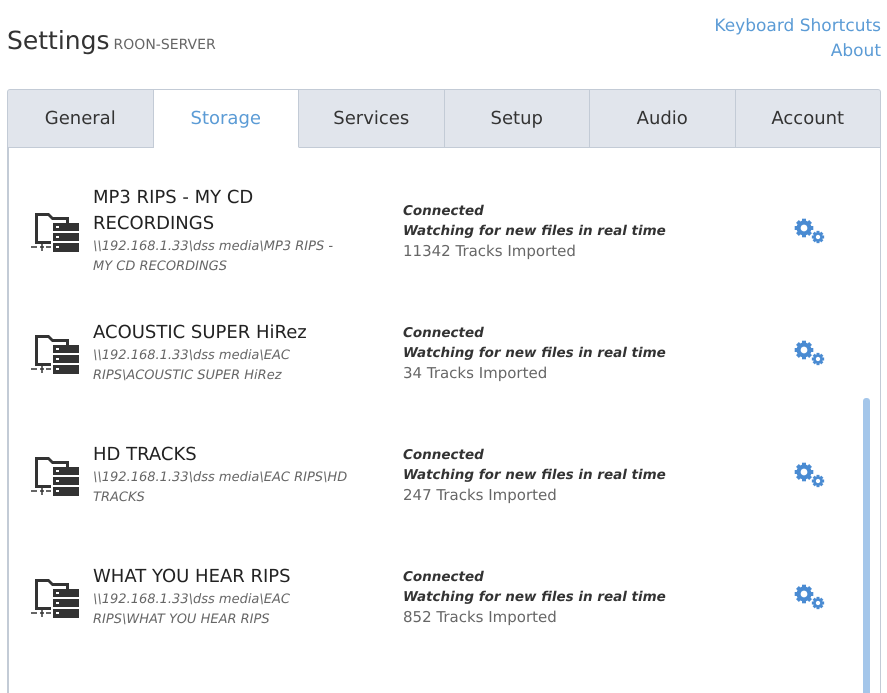 The width and height of the screenshot is (887, 693). What do you see at coordinates (200, 333) in the screenshot?
I see `location-name: ACOUSTIC SUPER HiRez` at bounding box center [200, 333].